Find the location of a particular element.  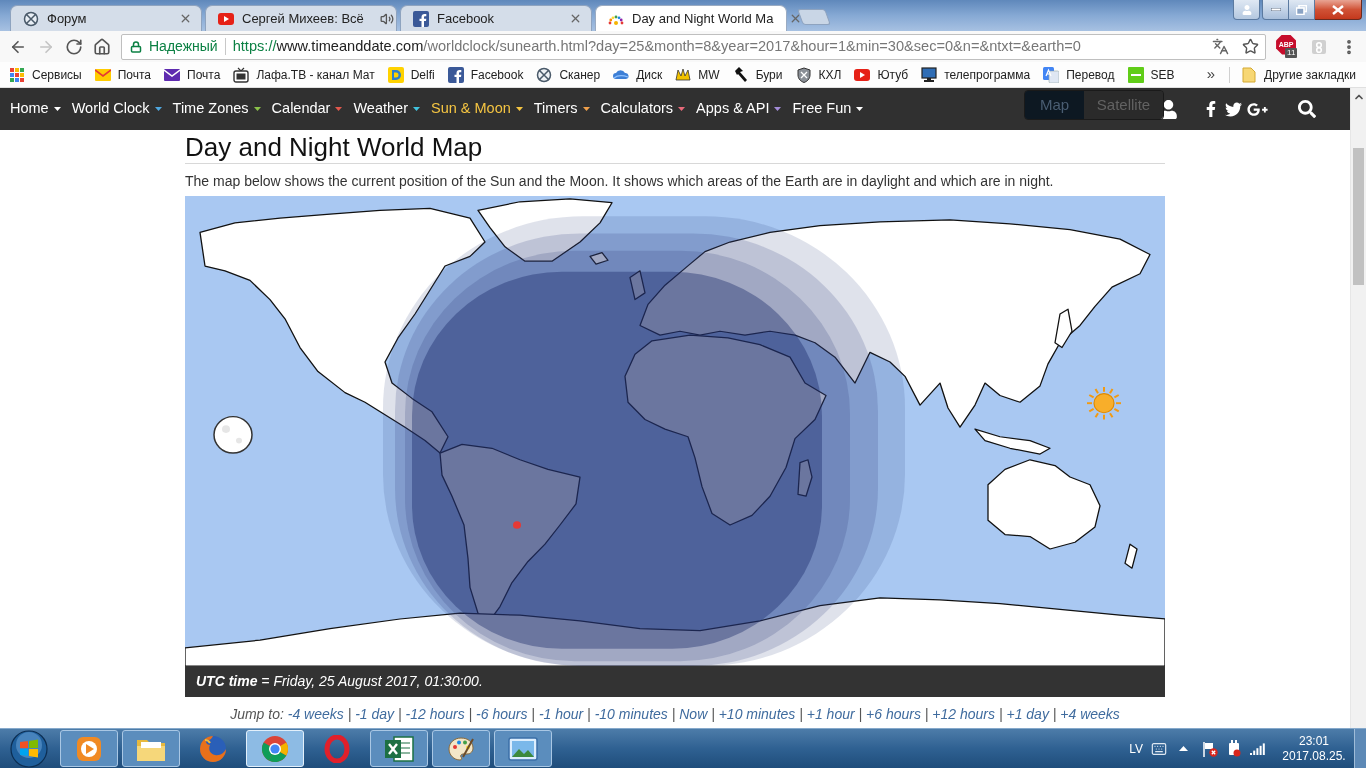

jump-link: -1 hour is located at coordinates (561, 714).